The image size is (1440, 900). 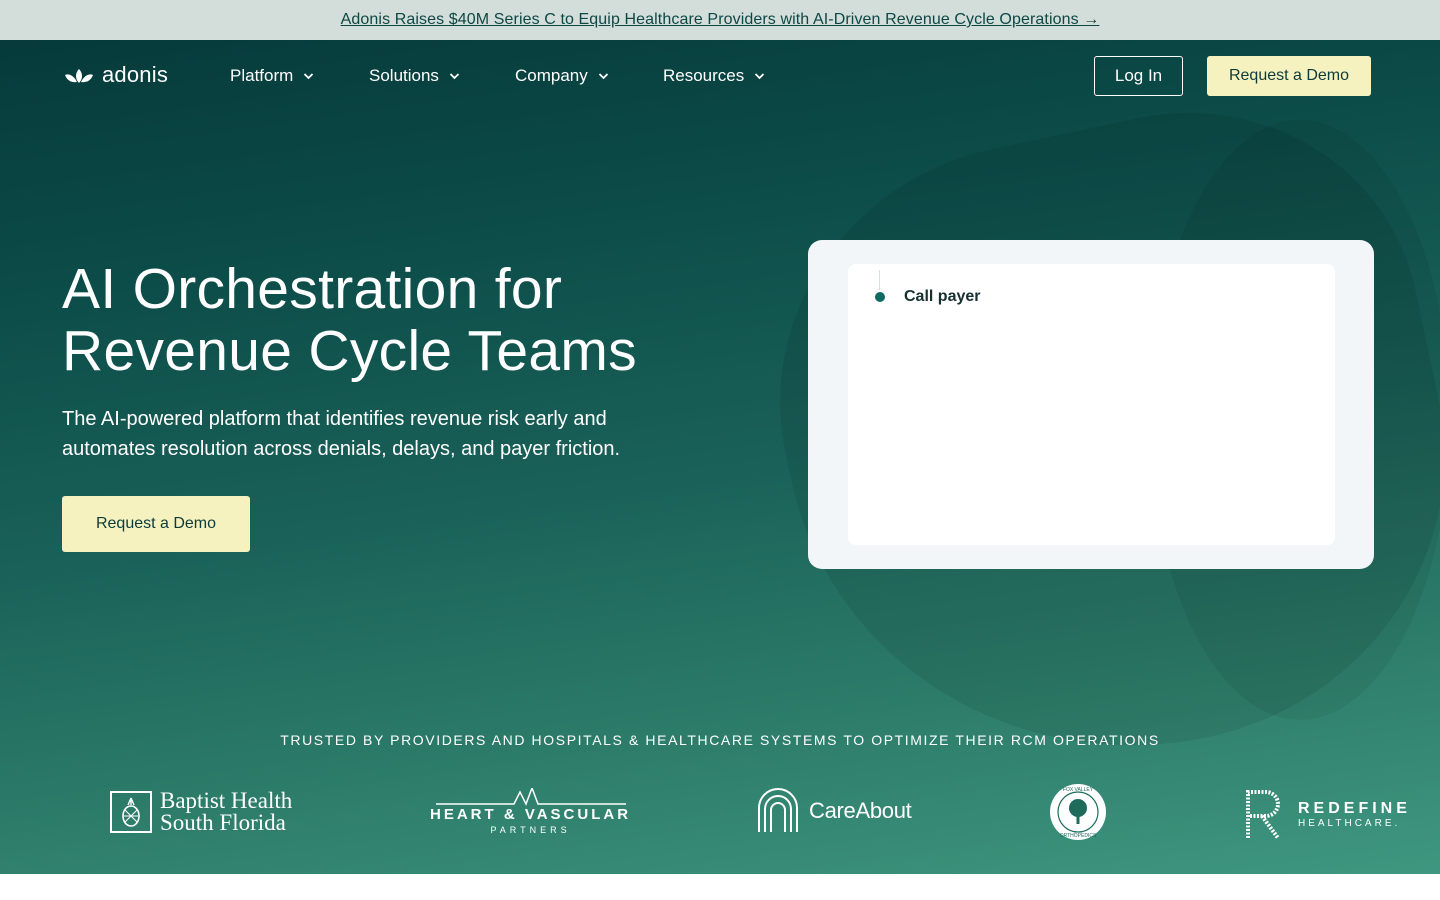 I want to click on baptist-health-logo: Baptist Health South Florida, so click(x=201, y=811).